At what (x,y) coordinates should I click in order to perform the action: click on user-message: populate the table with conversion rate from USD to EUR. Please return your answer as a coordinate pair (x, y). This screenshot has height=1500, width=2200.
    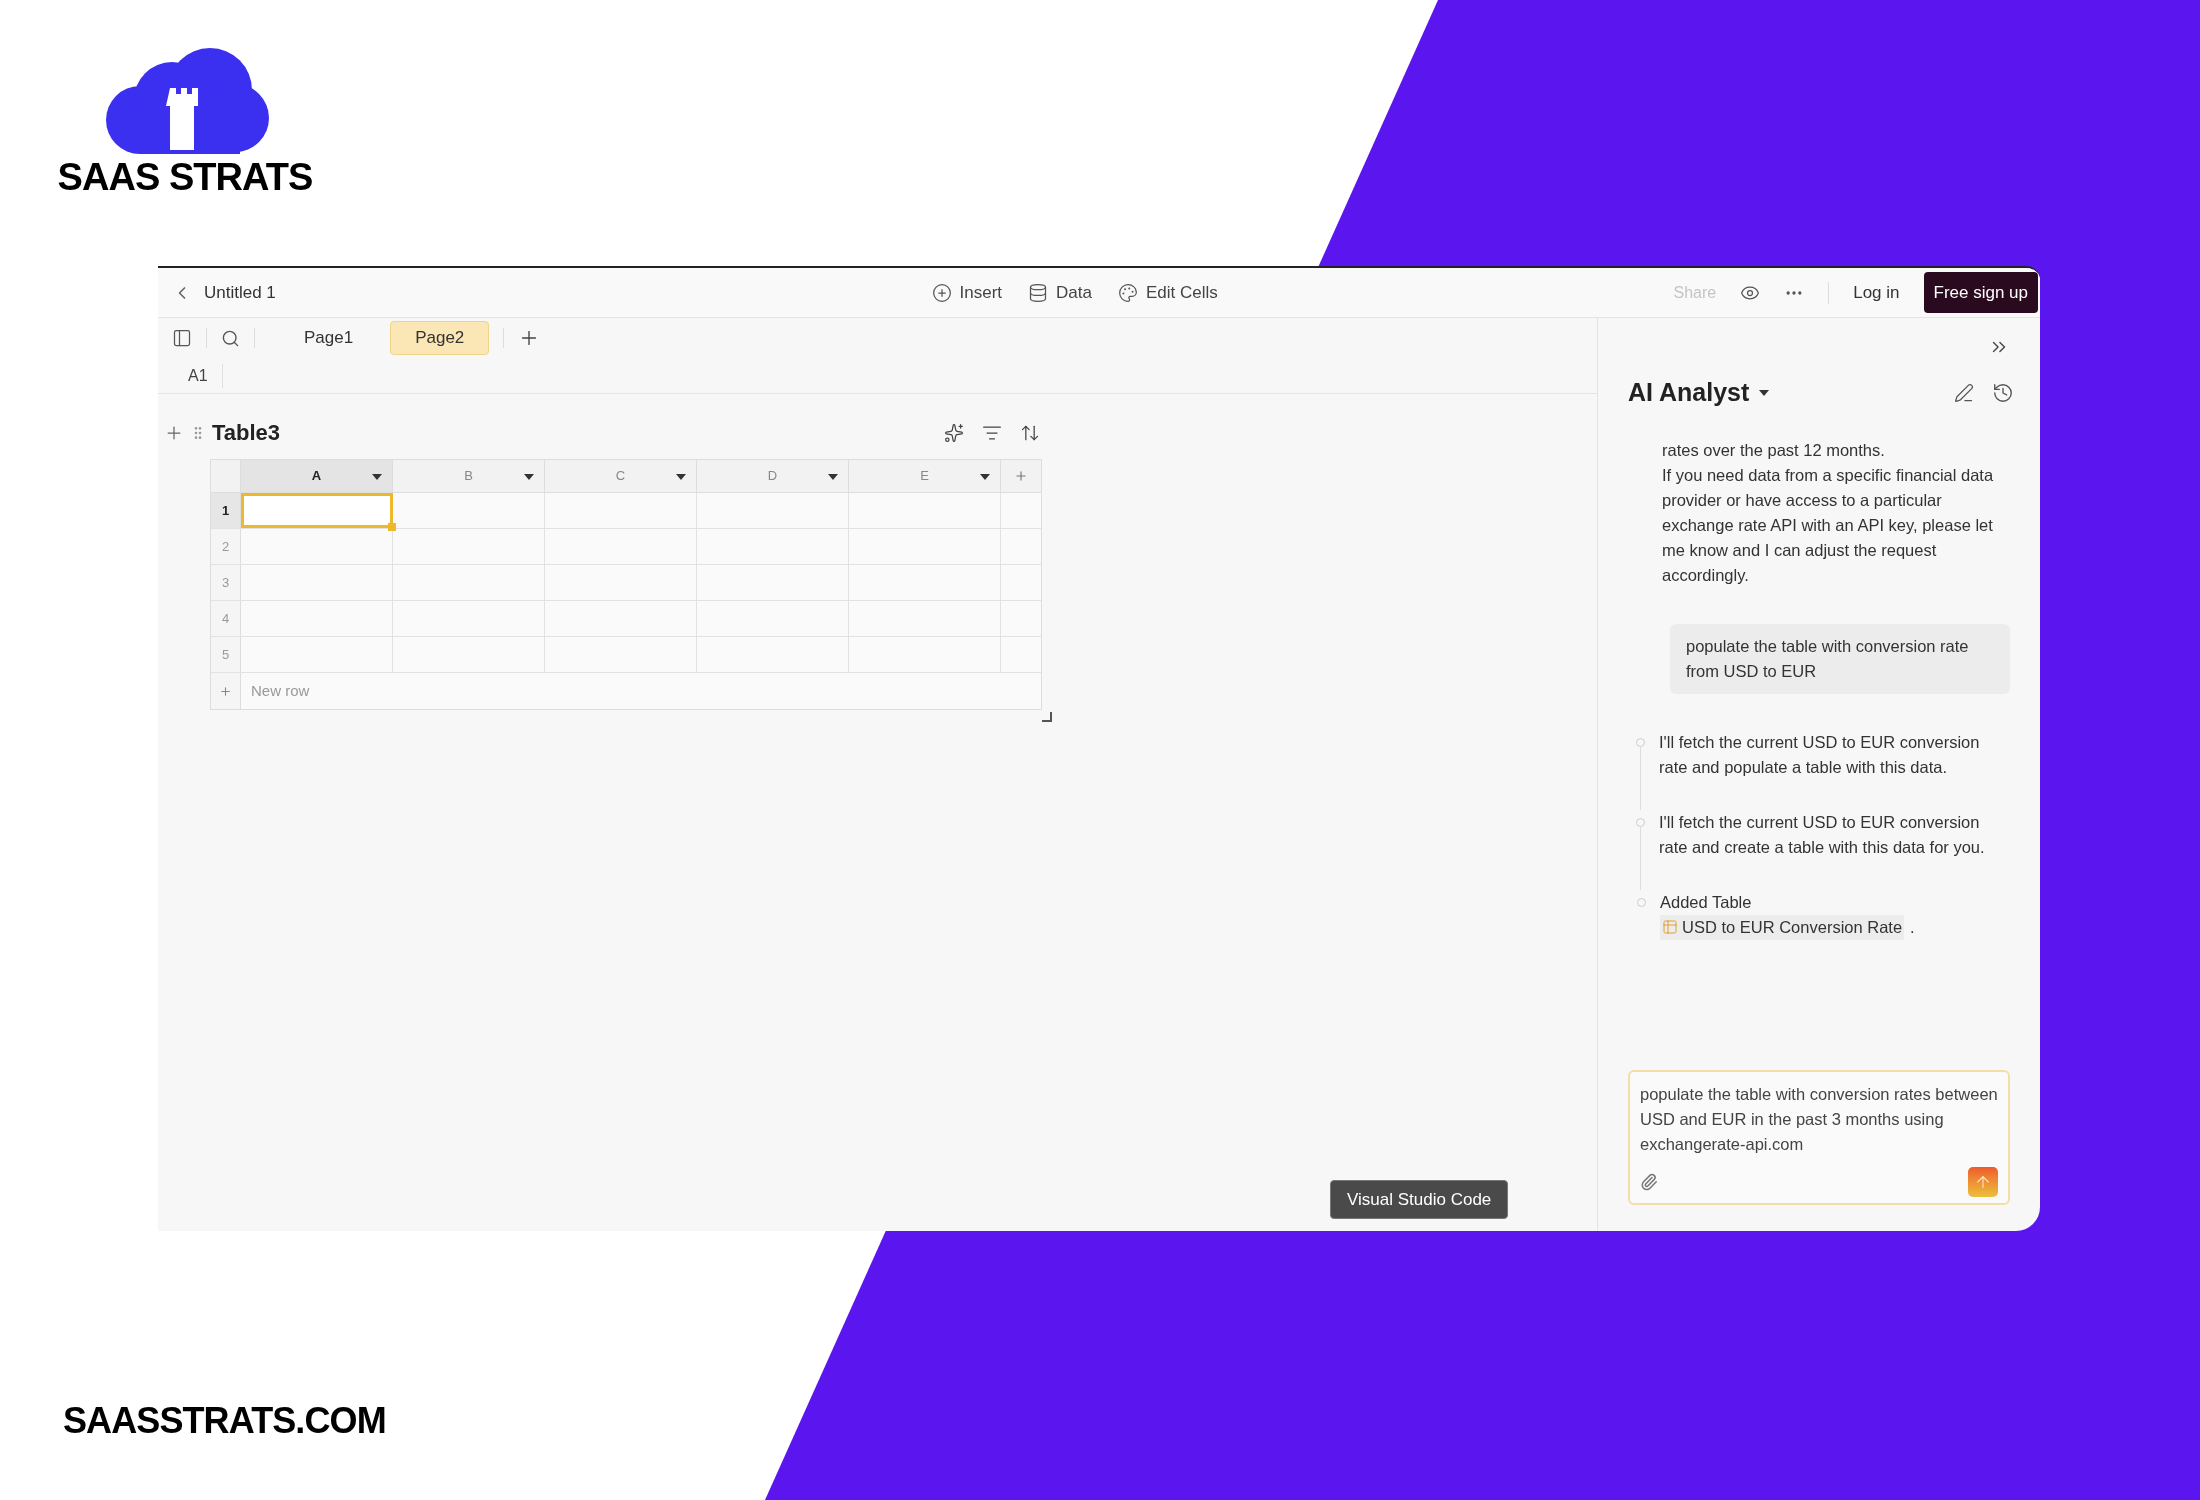
    Looking at the image, I should click on (1840, 658).